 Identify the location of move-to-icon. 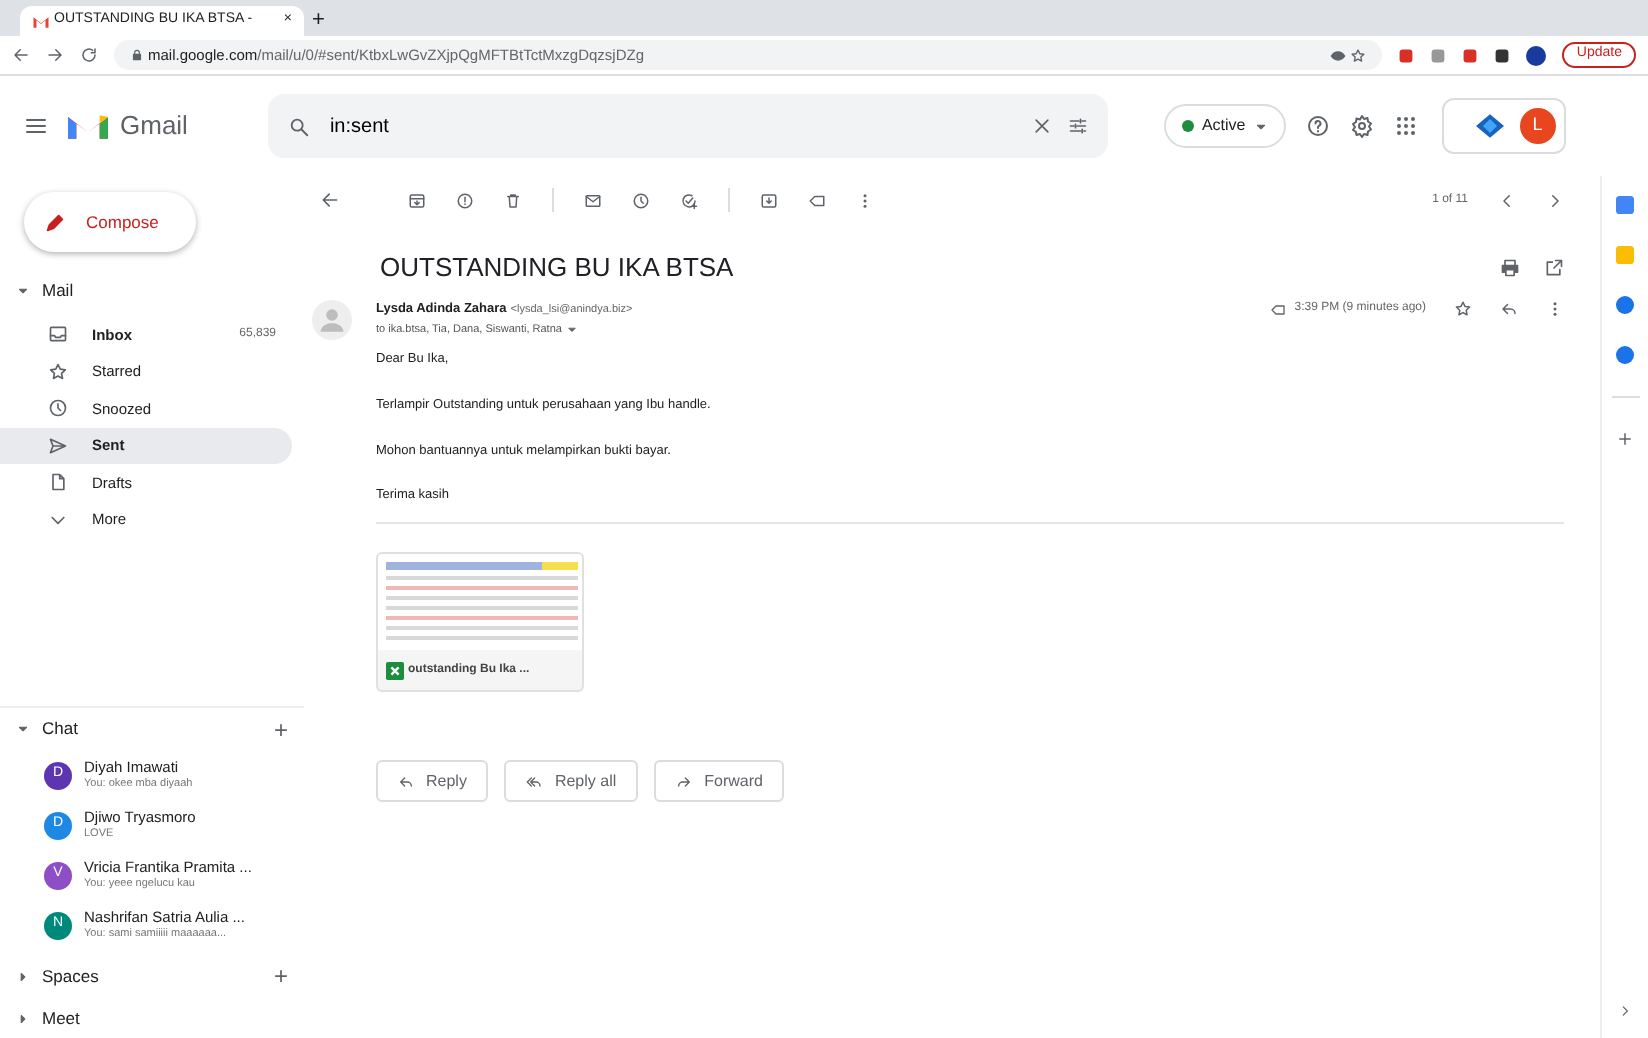
(769, 200).